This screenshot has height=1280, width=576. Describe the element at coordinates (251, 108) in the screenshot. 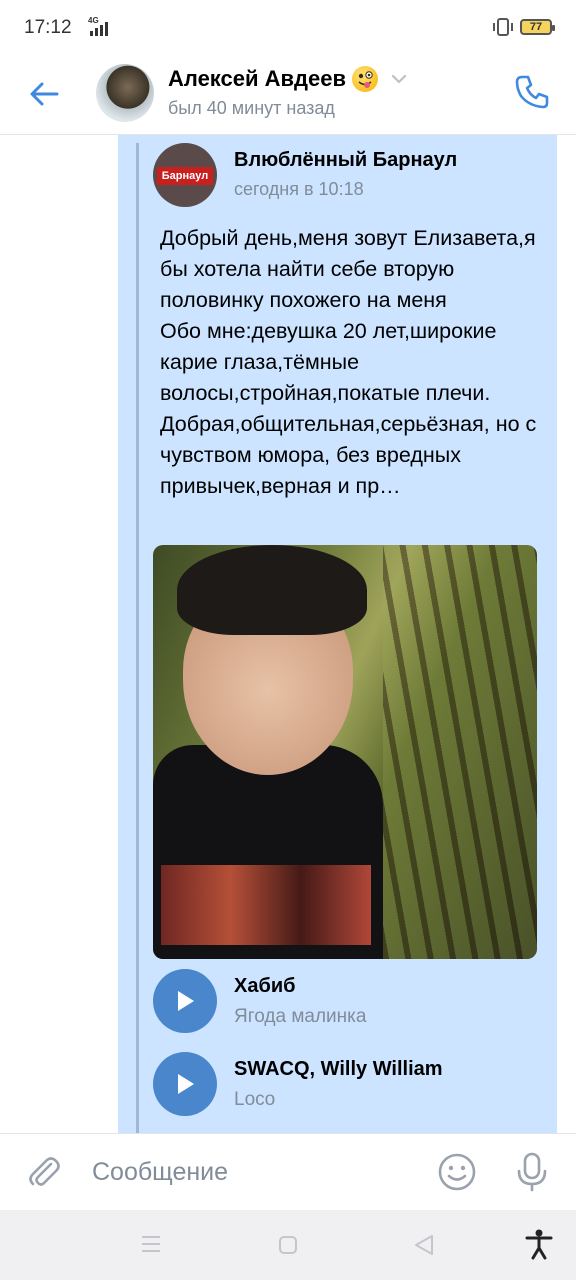

I see `last-seen-status: был 40 минут назад` at that location.